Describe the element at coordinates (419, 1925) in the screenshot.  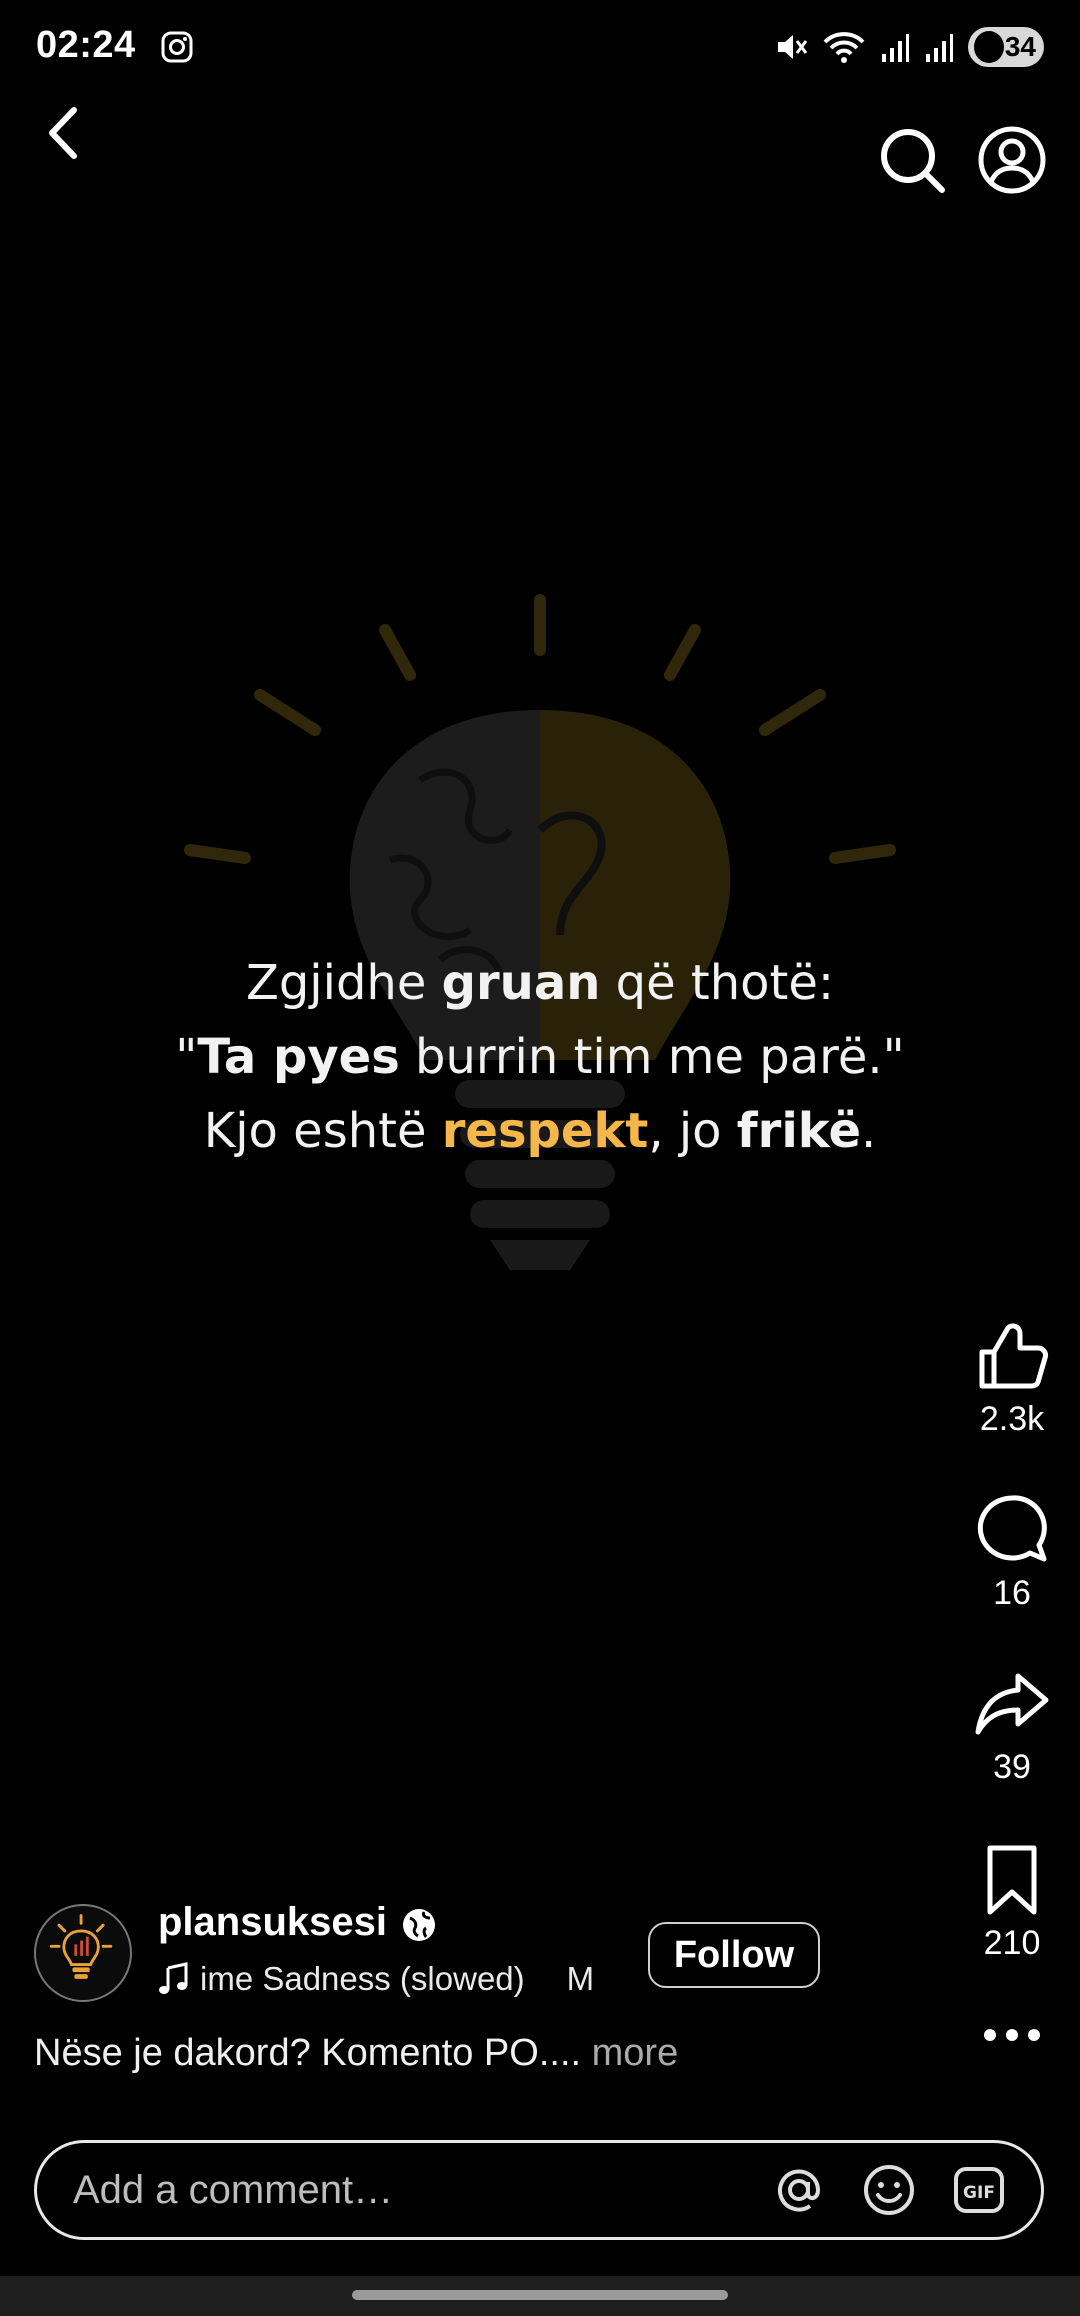
I see `globe-icon` at that location.